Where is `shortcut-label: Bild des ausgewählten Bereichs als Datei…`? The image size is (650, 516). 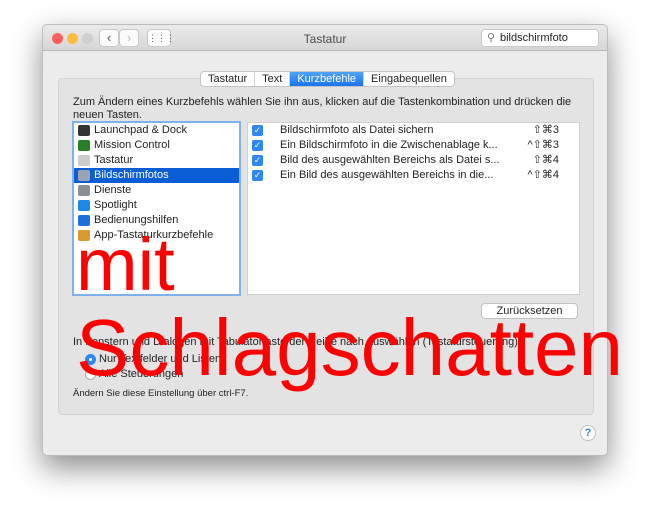 shortcut-label: Bild des ausgewählten Bereichs als Datei… is located at coordinates (390, 160).